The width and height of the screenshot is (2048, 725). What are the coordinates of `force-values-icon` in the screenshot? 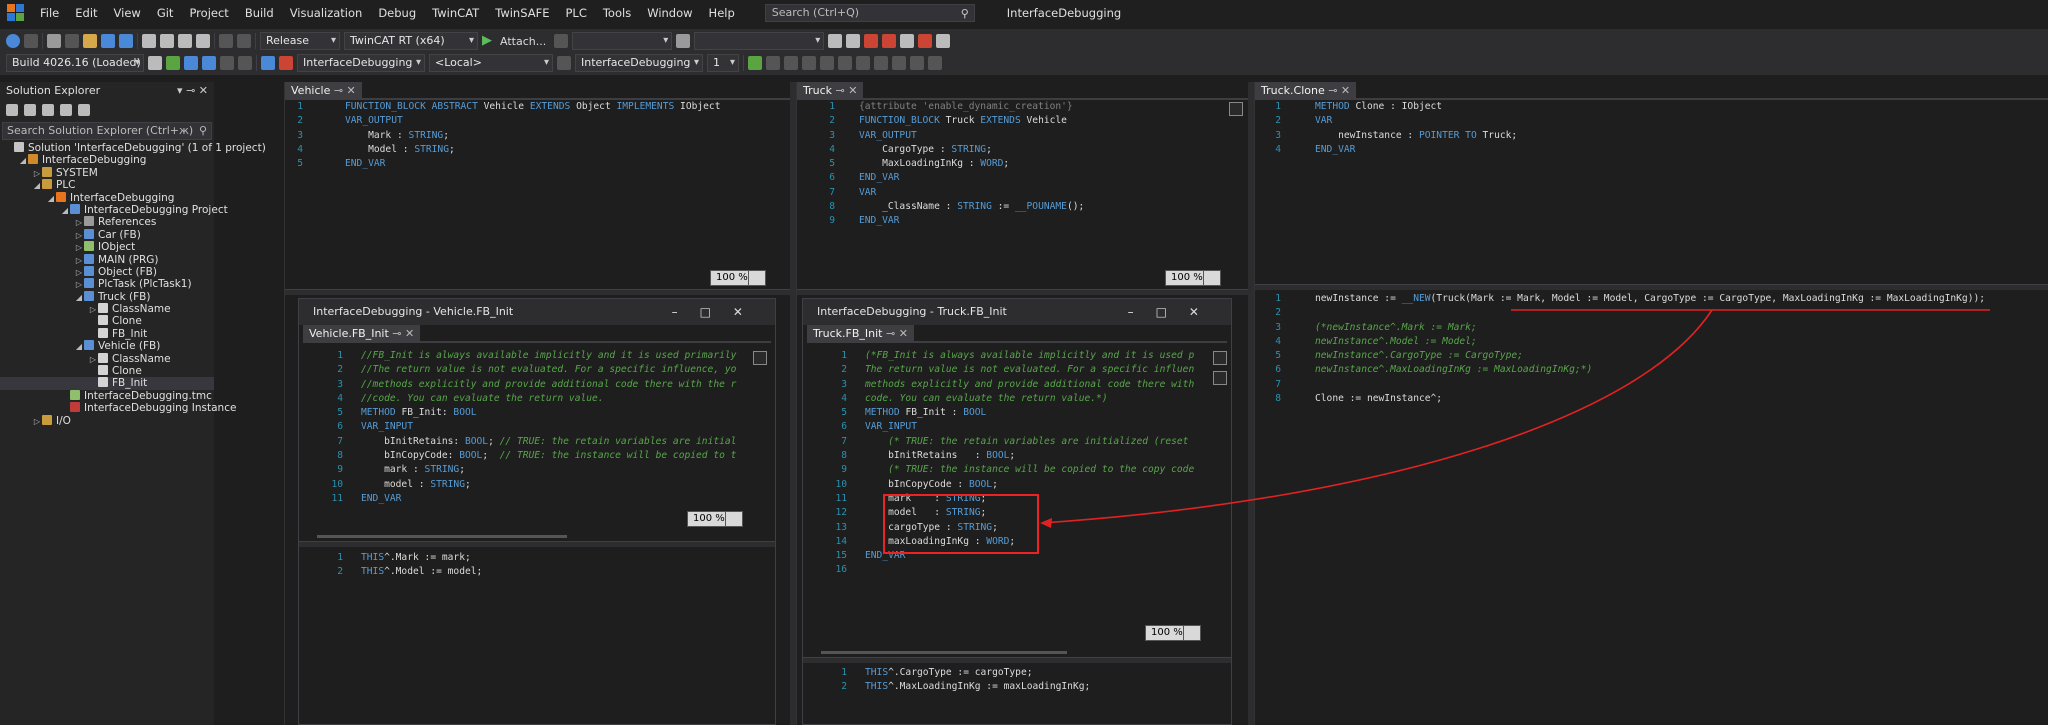 It's located at (917, 63).